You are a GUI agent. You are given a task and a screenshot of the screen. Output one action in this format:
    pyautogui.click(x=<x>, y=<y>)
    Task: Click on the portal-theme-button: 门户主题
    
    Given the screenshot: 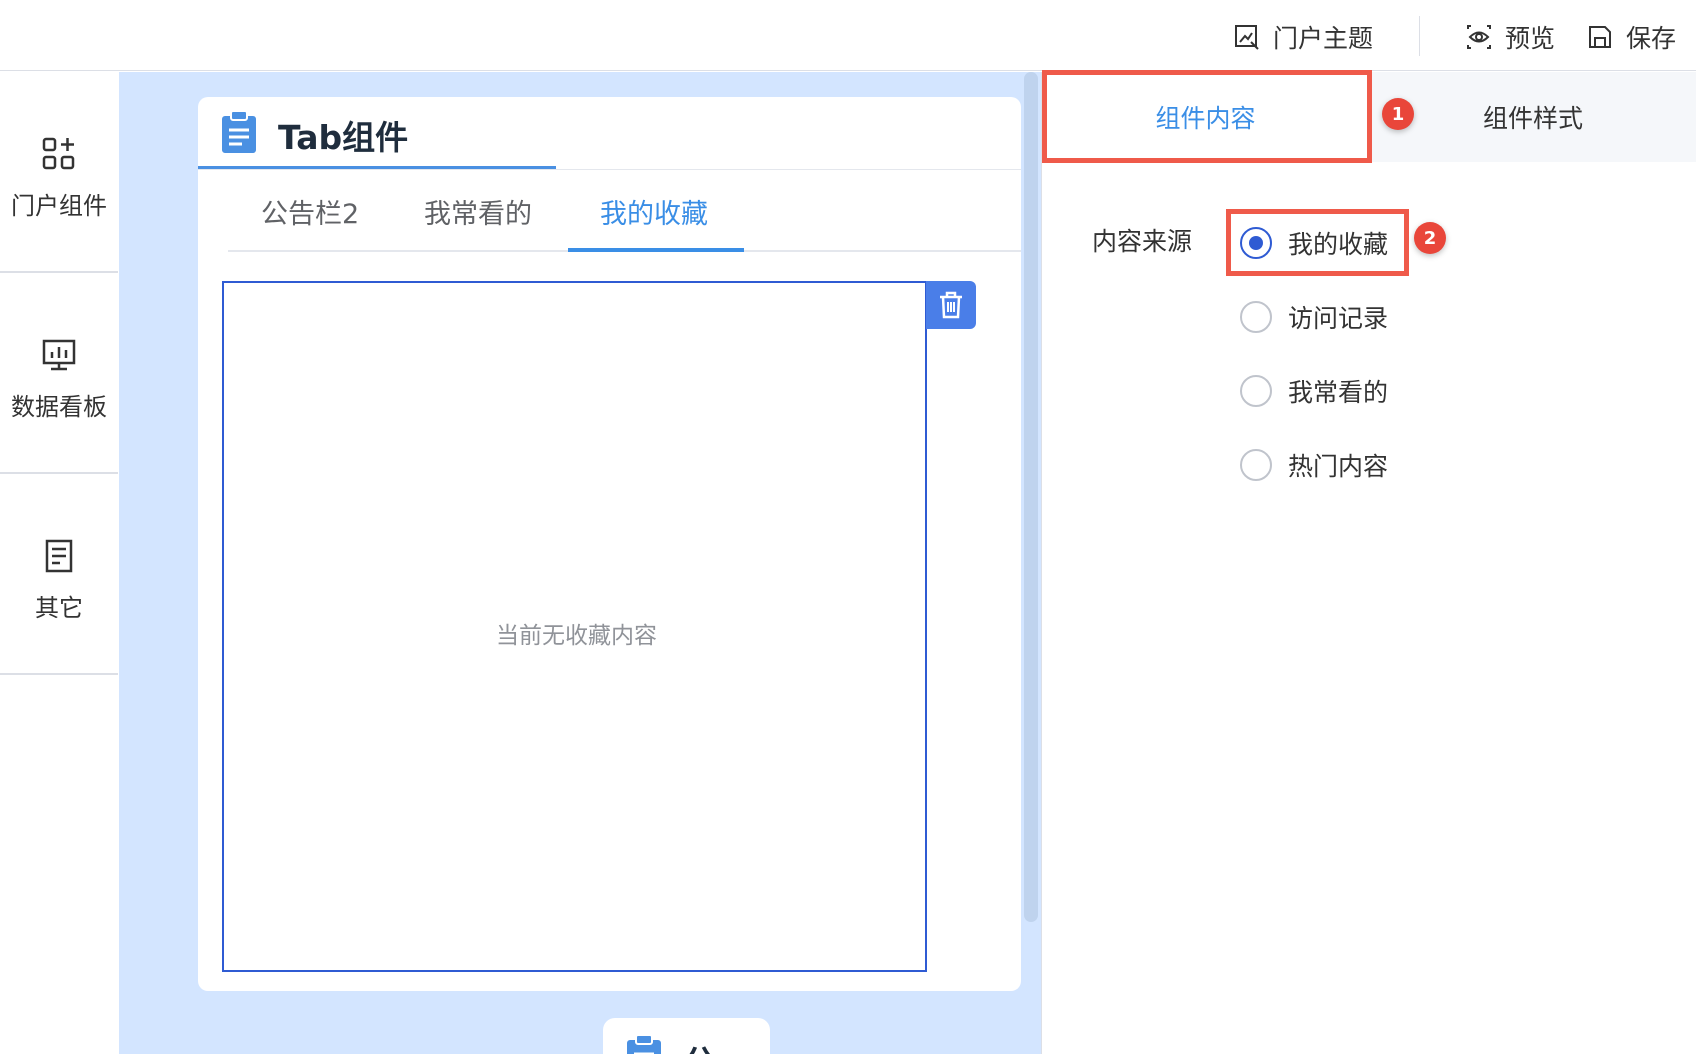 What is the action you would take?
    pyautogui.click(x=1303, y=37)
    